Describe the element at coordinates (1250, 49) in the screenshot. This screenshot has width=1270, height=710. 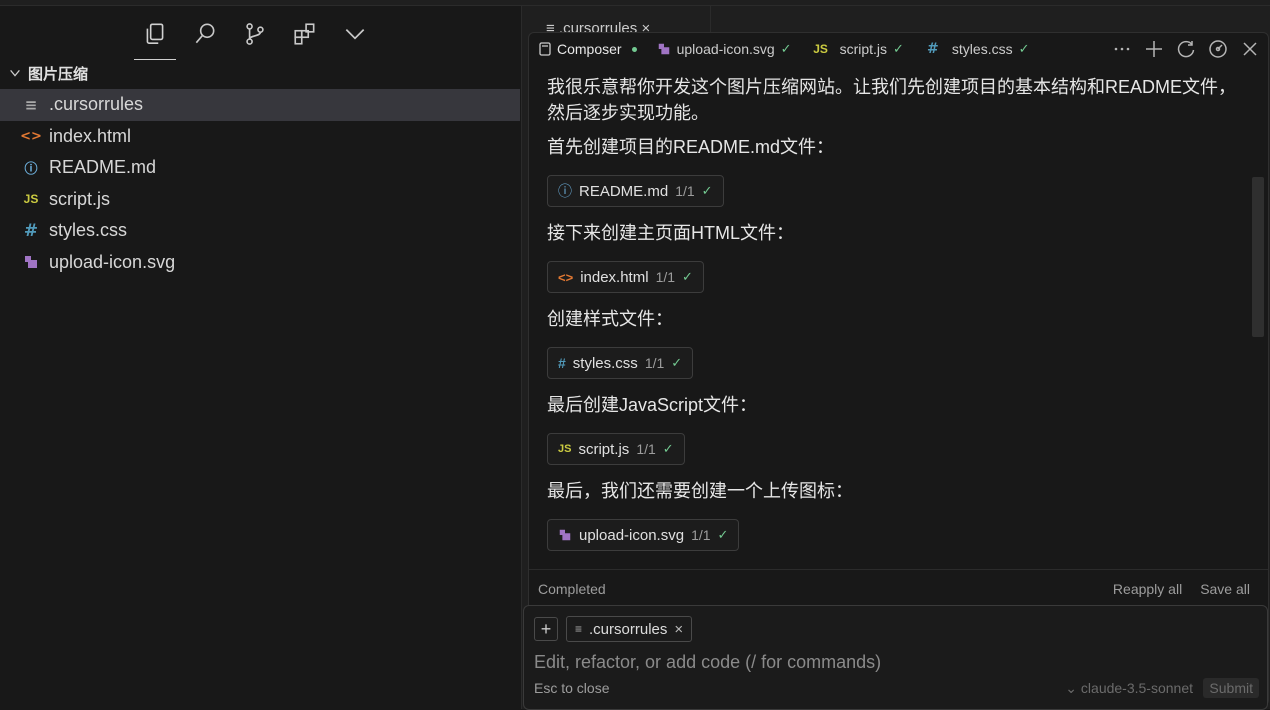
I see `close-icon` at that location.